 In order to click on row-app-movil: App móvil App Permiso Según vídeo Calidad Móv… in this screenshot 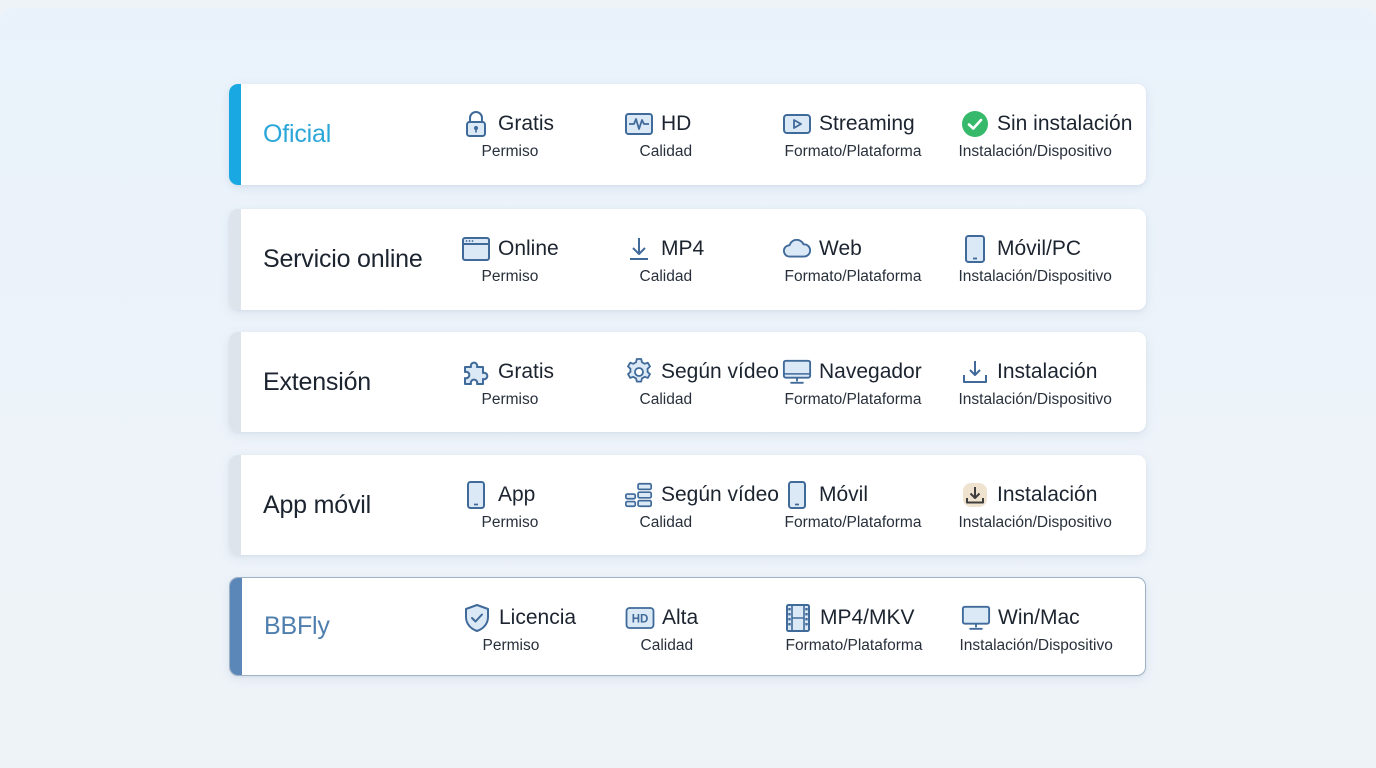, I will do `click(687, 505)`.